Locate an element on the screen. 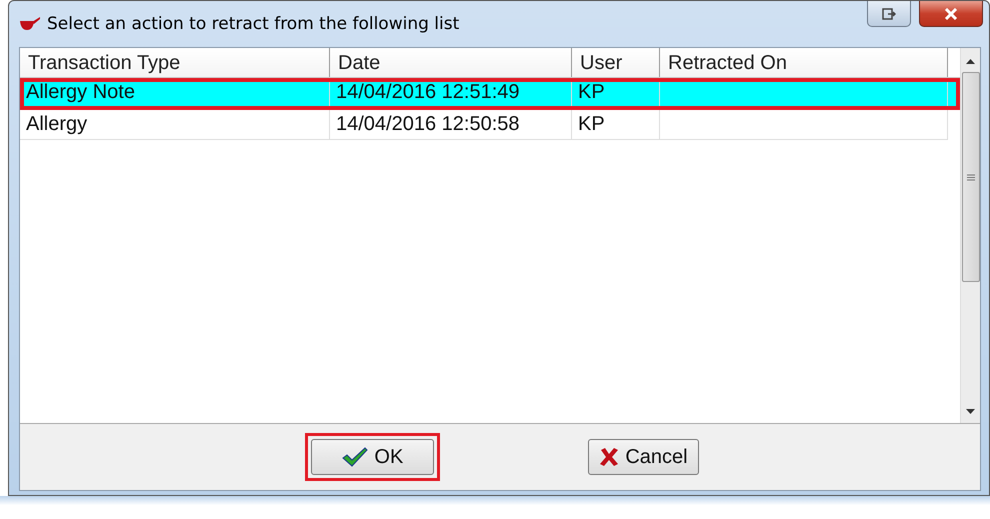  close-button is located at coordinates (951, 14).